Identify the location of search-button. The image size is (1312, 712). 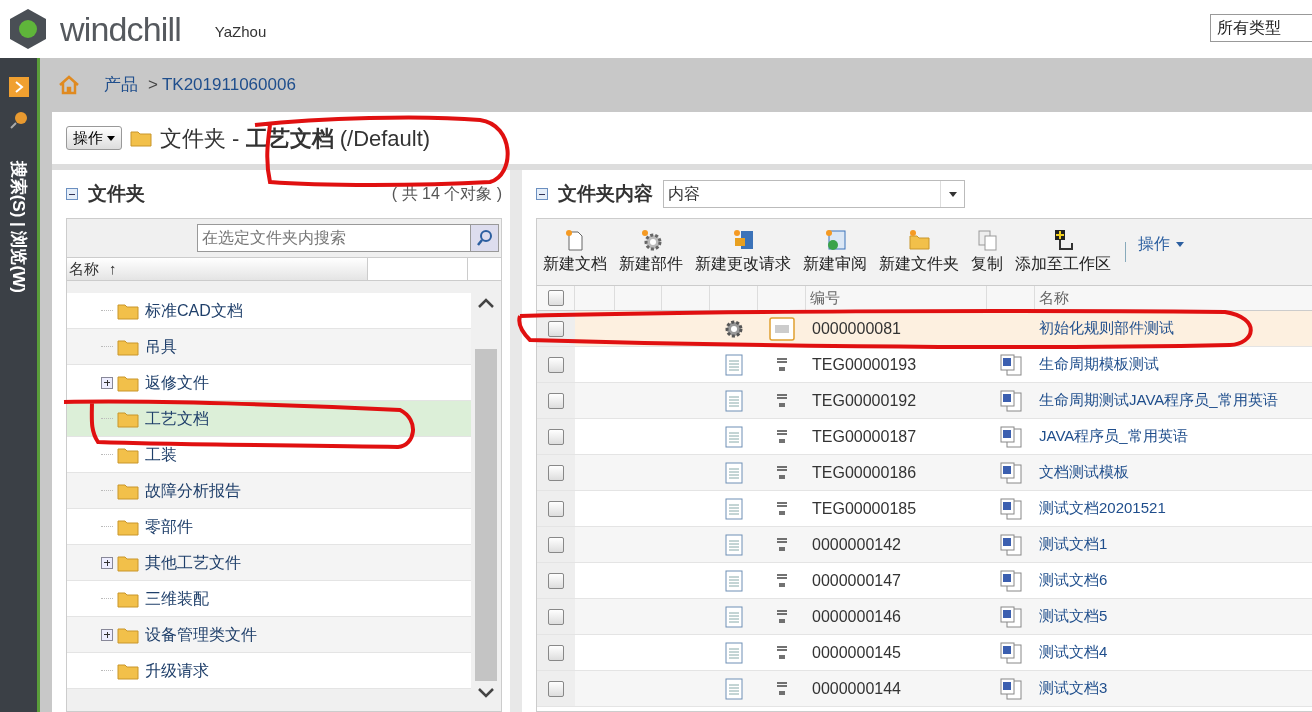
(485, 238).